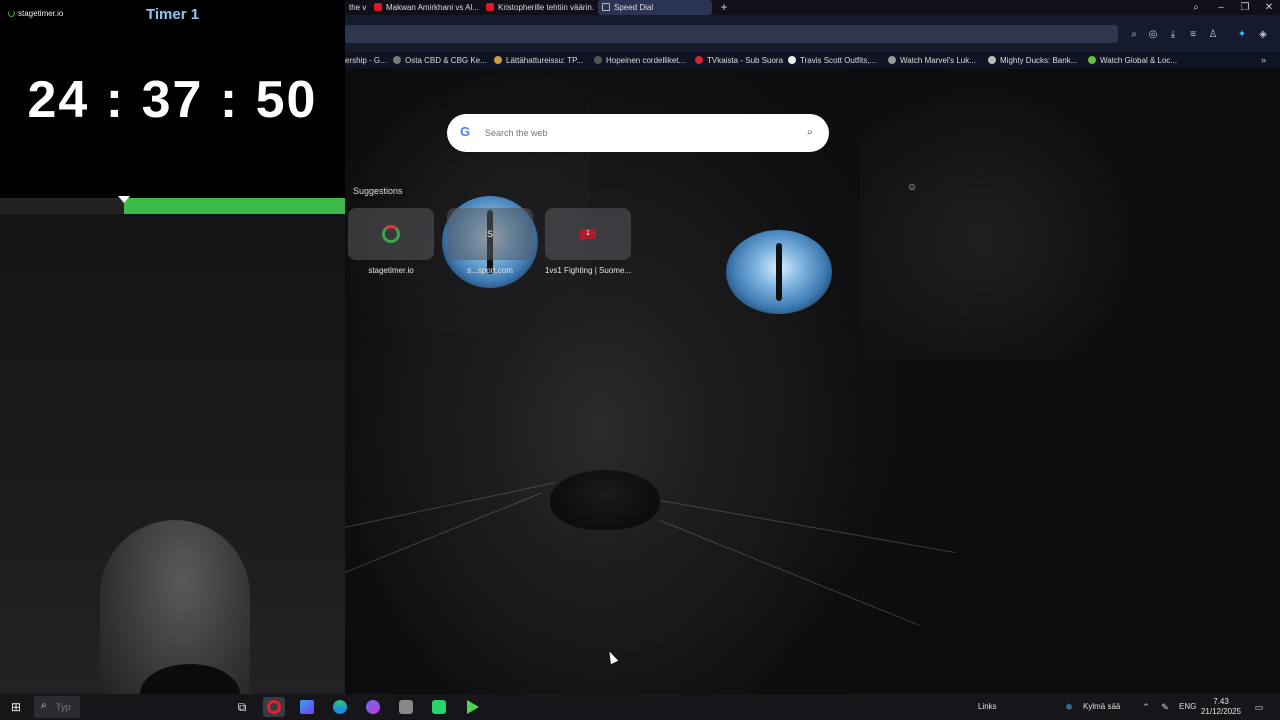  Describe the element at coordinates (699, 60) in the screenshot. I see `tv-icon` at that location.